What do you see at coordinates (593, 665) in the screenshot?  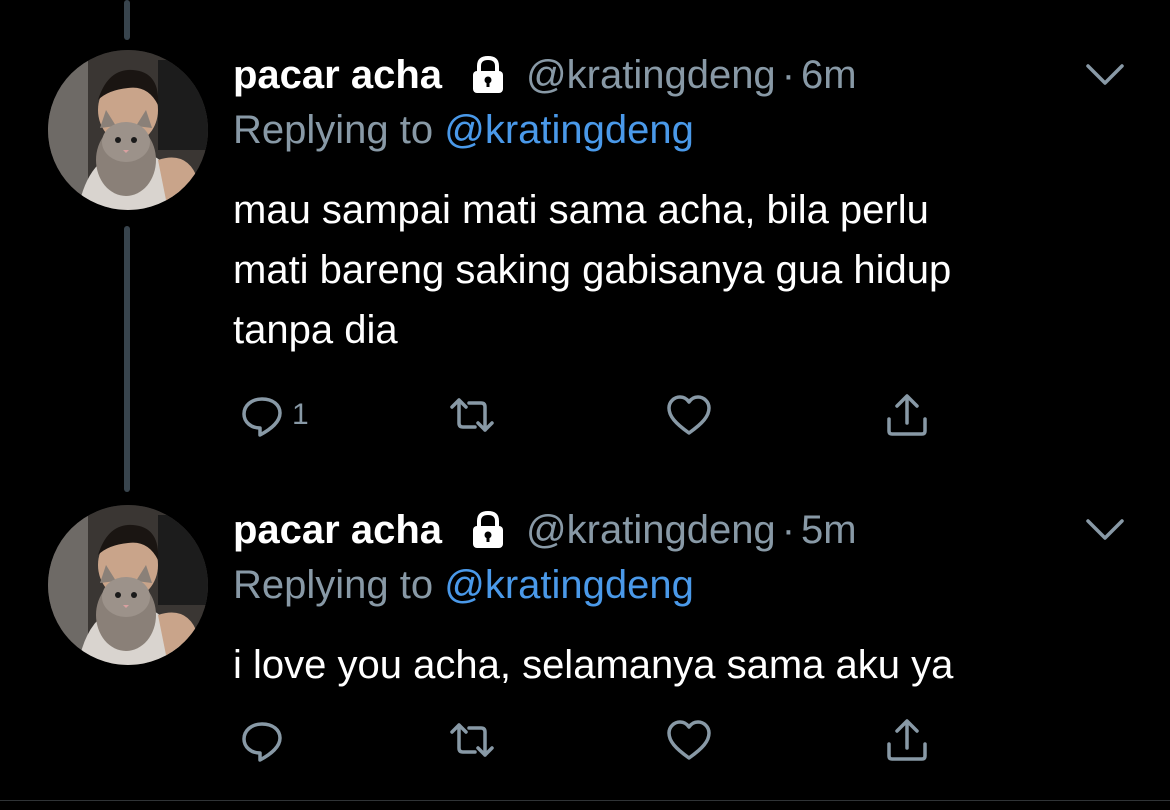 I see `tweet-text-line: i love you acha, selamanya sama aku ya` at bounding box center [593, 665].